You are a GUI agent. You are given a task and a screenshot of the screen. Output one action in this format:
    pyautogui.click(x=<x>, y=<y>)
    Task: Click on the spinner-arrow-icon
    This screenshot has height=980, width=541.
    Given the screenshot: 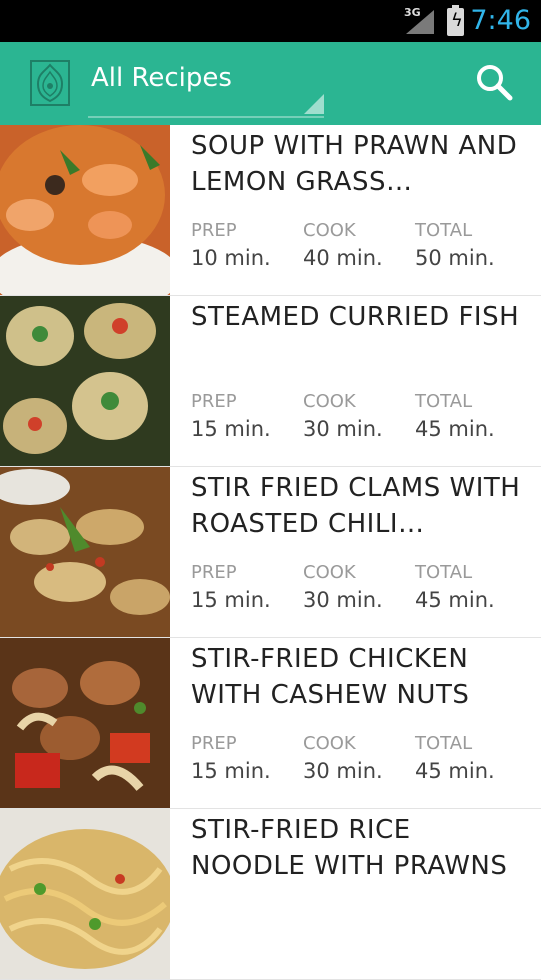 What is the action you would take?
    pyautogui.click(x=314, y=104)
    